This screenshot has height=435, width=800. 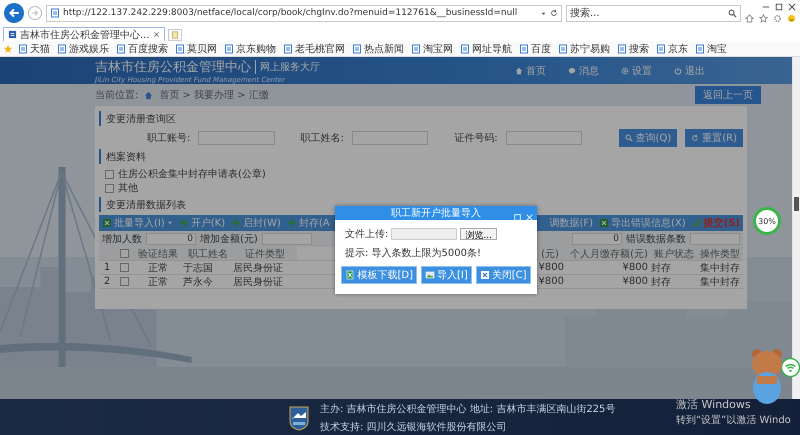 What do you see at coordinates (414, 427) in the screenshot?
I see `footer-text: 技术支持: 四川久远银海软件股份有限公司` at bounding box center [414, 427].